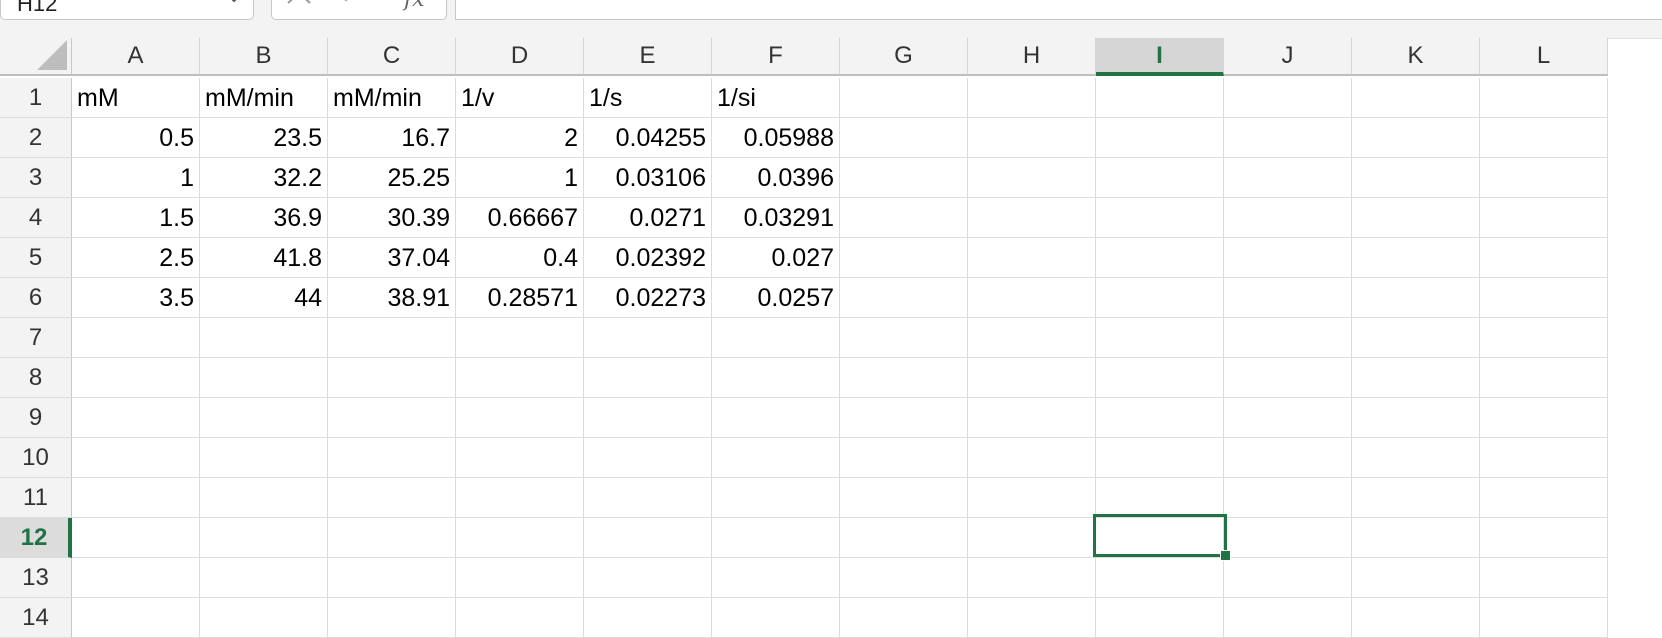 Image resolution: width=1662 pixels, height=638 pixels. Describe the element at coordinates (520, 538) in the screenshot. I see `cell-d12` at that location.